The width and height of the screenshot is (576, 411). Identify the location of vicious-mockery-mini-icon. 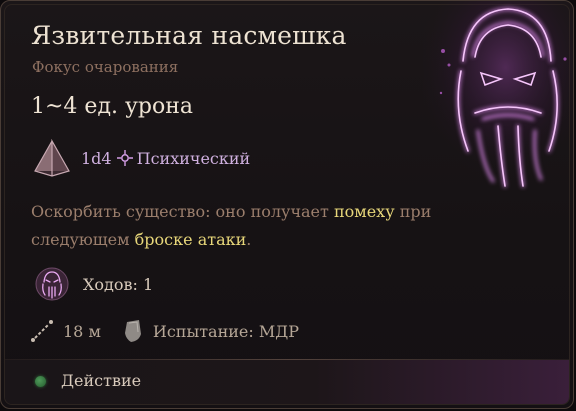
(52, 284).